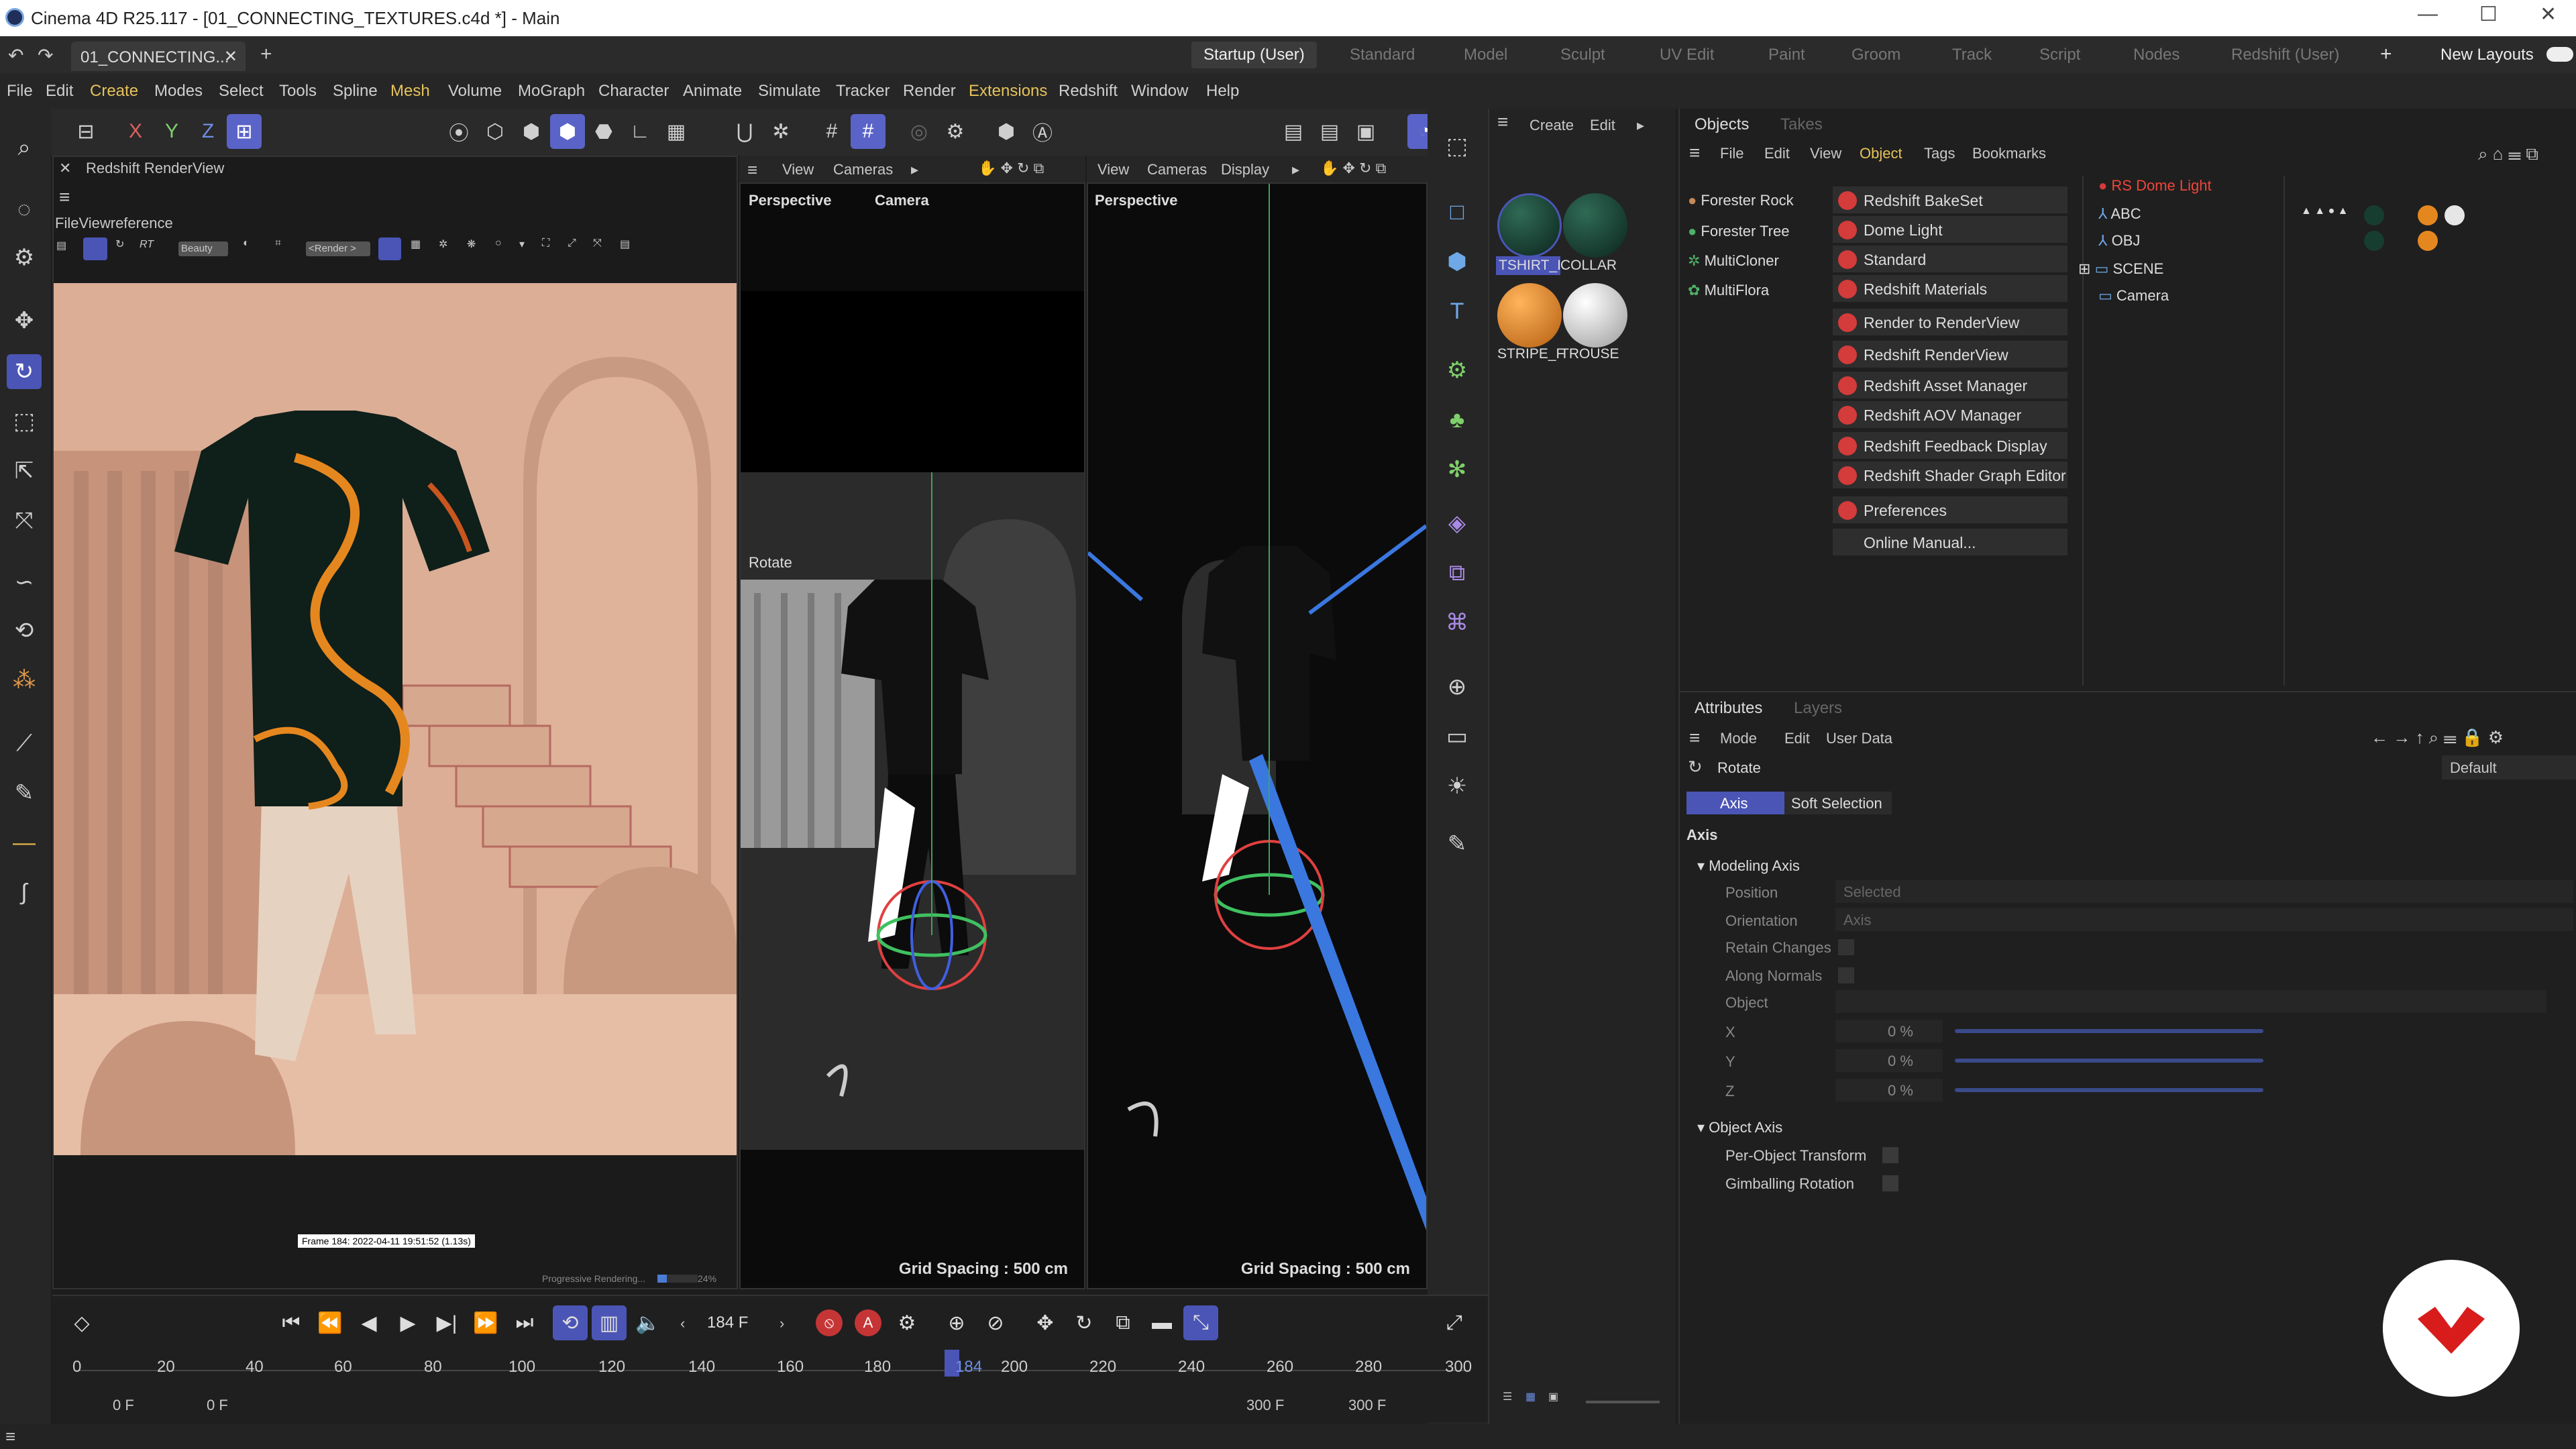  I want to click on tag-stripe-material, so click(2428, 215).